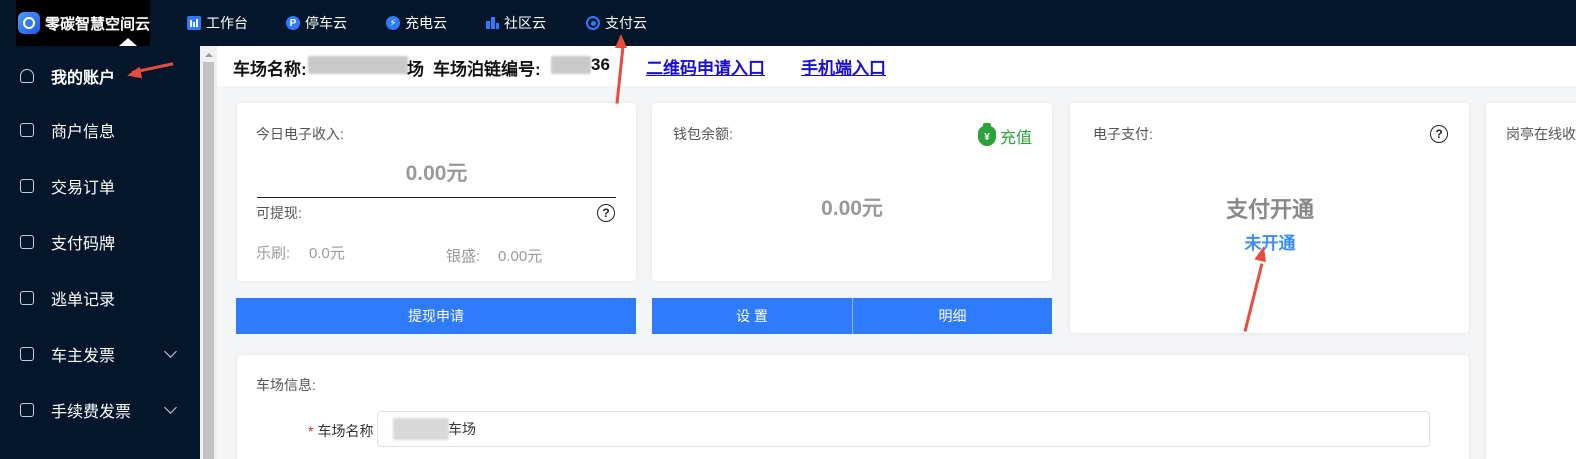 Image resolution: width=1576 pixels, height=459 pixels. Describe the element at coordinates (1269, 209) in the screenshot. I see `payment-open-title: 支付开通` at that location.